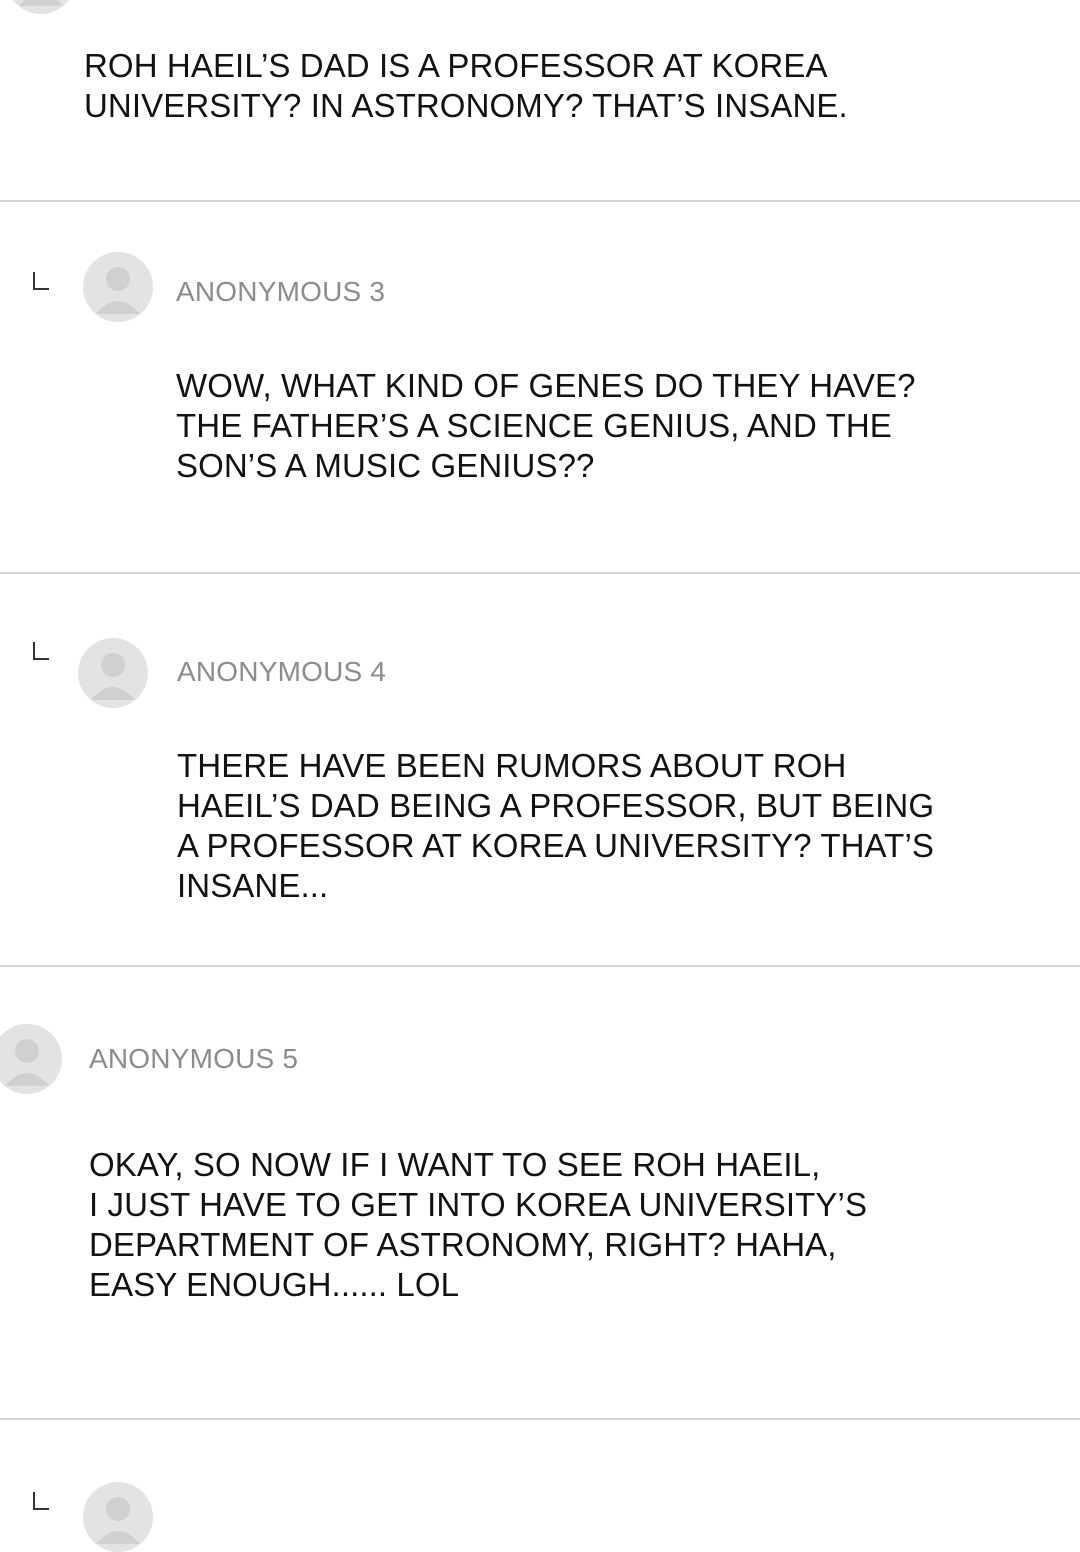 Image resolution: width=1080 pixels, height=1552 pixels. Describe the element at coordinates (556, 805) in the screenshot. I see `comment-line: HAEIL’S DAD BEING A PROFESSOR, BUT BEING` at that location.